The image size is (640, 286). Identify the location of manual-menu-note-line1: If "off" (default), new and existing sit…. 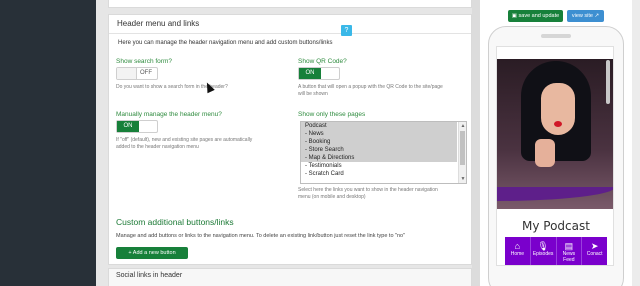
(184, 140).